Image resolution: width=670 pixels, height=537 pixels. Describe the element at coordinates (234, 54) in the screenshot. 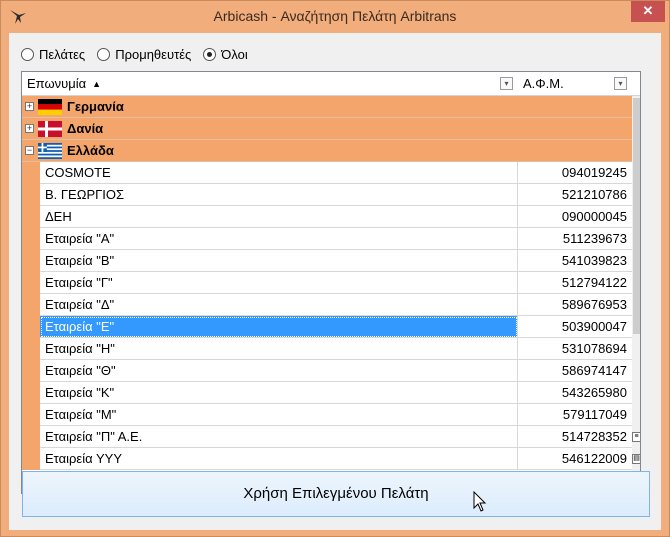

I see `radio-label: Όλοι` at that location.